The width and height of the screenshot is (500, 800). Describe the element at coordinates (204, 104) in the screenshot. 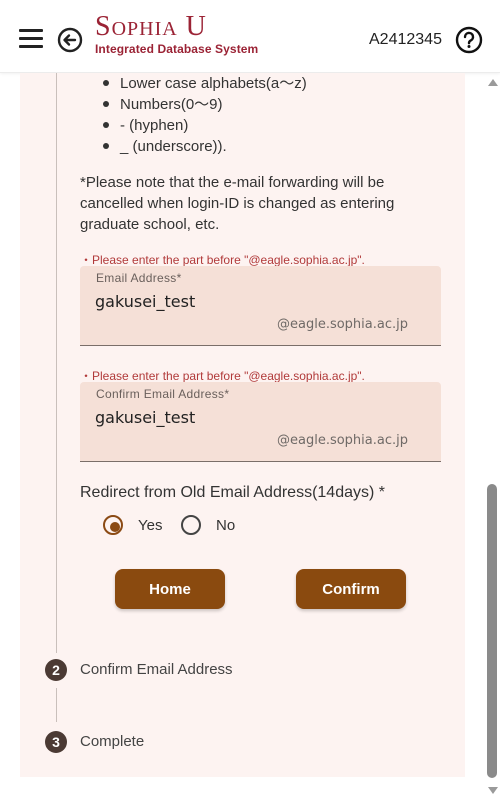

I see `list-item: Numbers(0～9)` at that location.